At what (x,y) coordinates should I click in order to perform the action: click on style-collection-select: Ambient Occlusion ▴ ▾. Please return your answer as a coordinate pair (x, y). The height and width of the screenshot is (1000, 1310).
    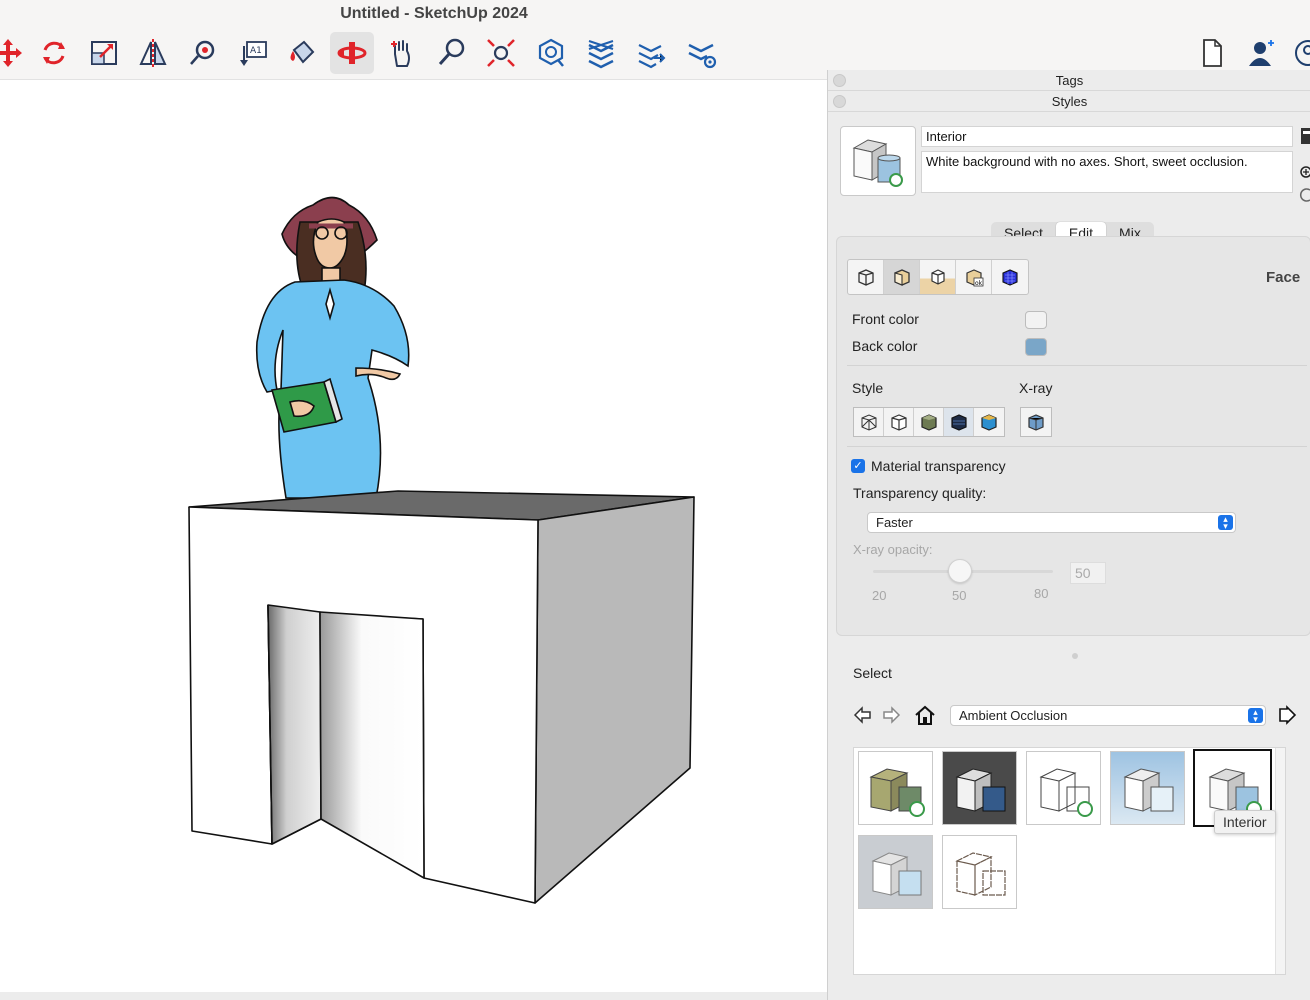
    Looking at the image, I should click on (1108, 715).